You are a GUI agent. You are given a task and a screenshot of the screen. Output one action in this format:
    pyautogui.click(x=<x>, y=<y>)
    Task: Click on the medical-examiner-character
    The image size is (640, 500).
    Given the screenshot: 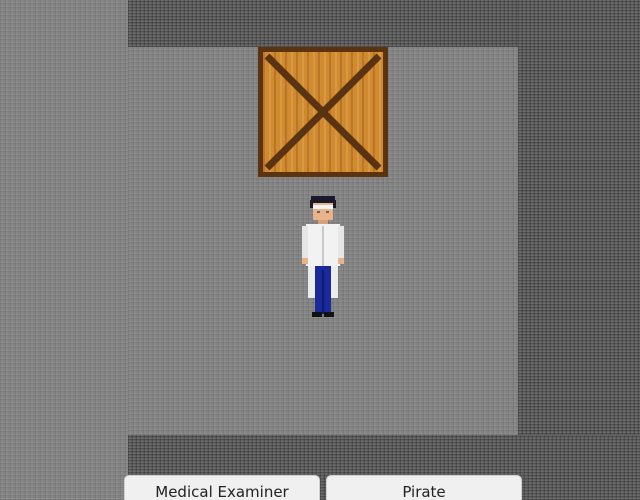 What is the action you would take?
    pyautogui.click(x=323, y=256)
    